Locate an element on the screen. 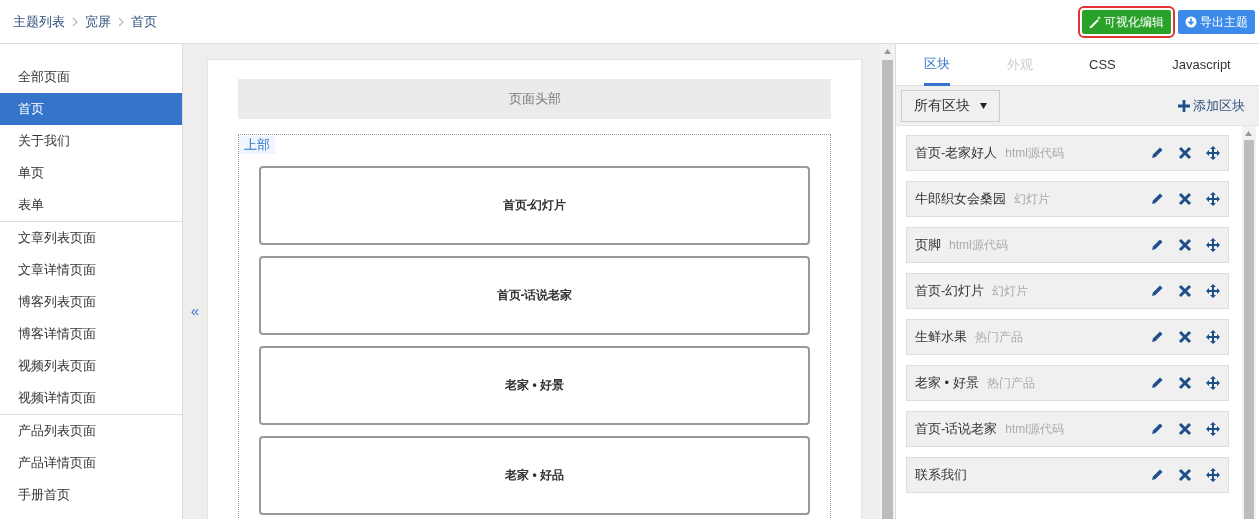 The width and height of the screenshot is (1259, 519). sidebar-item: 首页 is located at coordinates (91, 109).